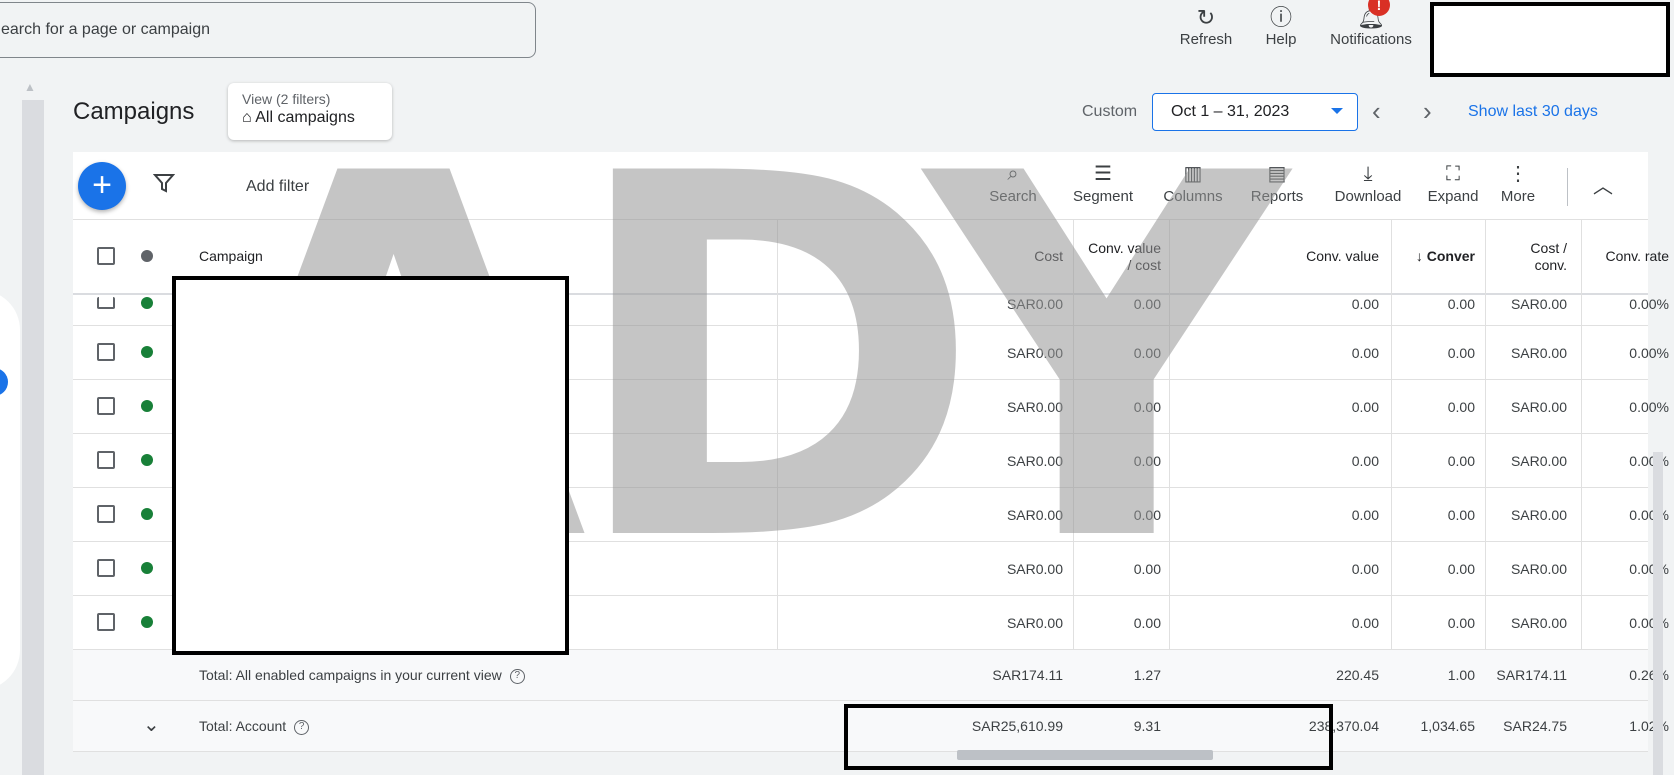  I want to click on segment-icon: ☰, so click(1103, 174).